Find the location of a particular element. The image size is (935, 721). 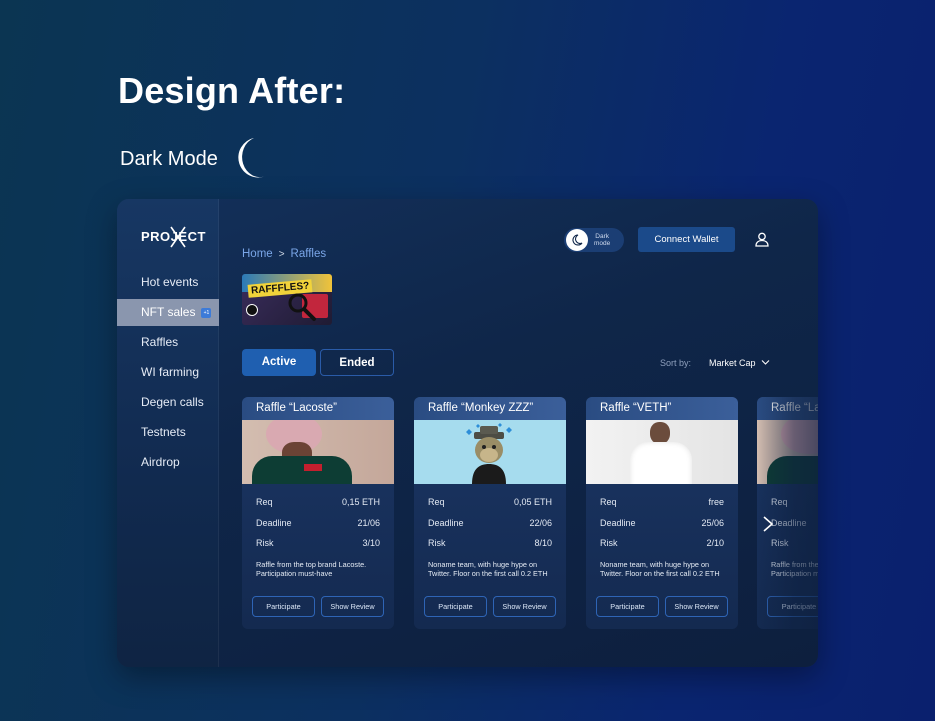

sidebar-item-hot-events: Hot events is located at coordinates (168, 282).